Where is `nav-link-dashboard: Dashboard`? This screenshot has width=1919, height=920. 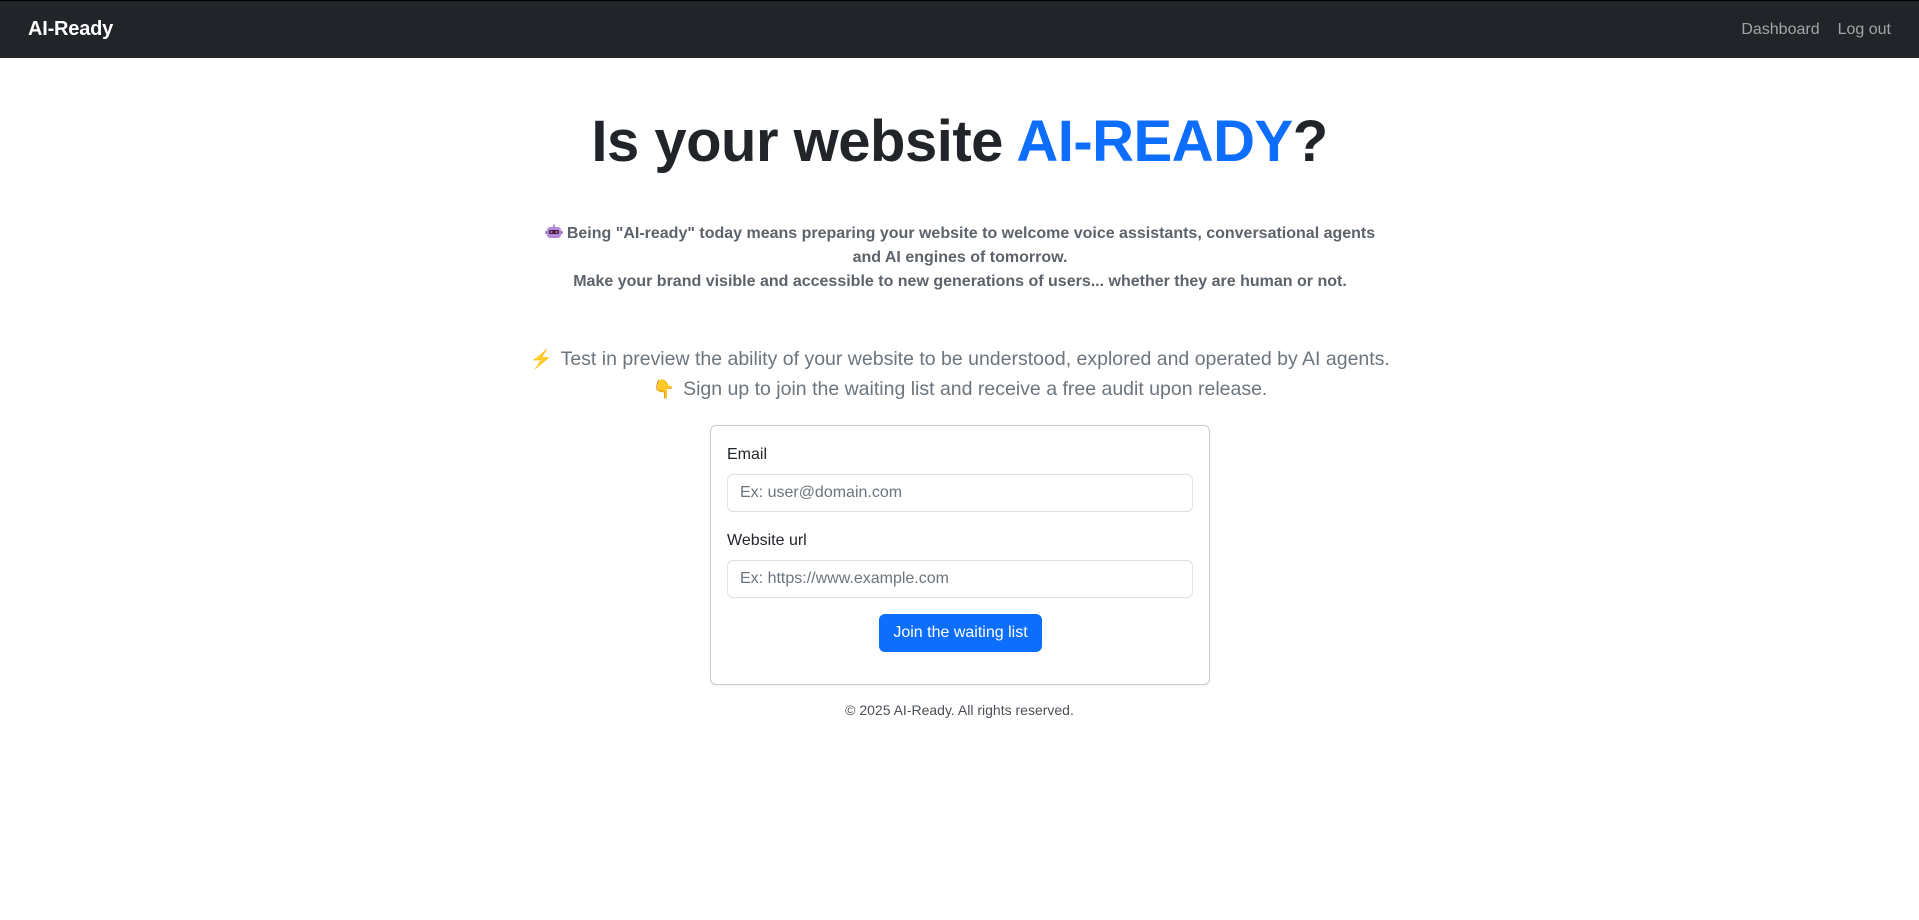
nav-link-dashboard: Dashboard is located at coordinates (1780, 30).